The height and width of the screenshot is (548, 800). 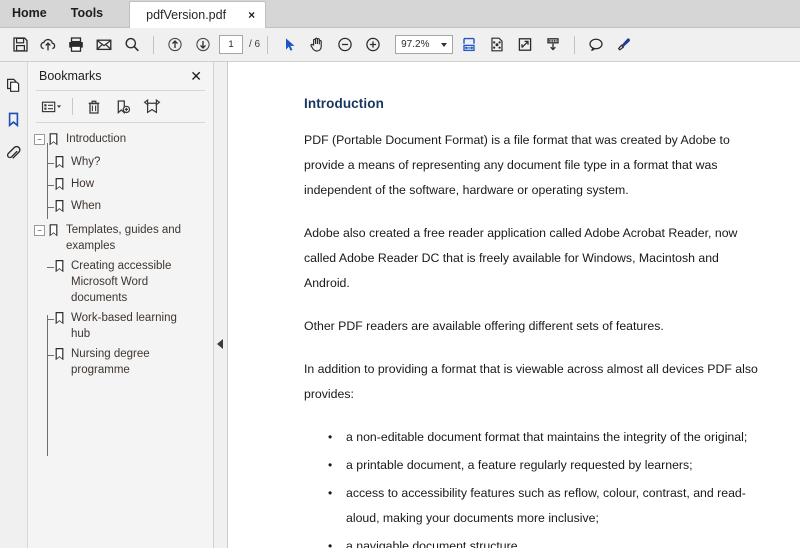 I want to click on bookmarks-panel-header: Bookmarks ✕, so click(x=120, y=76).